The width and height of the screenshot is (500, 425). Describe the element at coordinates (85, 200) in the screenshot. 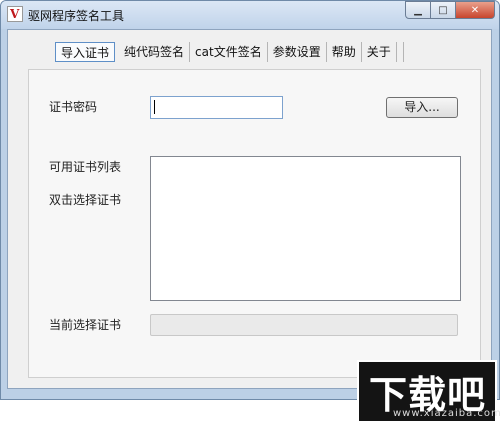

I see `cert-list-hint: 双击选择证书` at that location.